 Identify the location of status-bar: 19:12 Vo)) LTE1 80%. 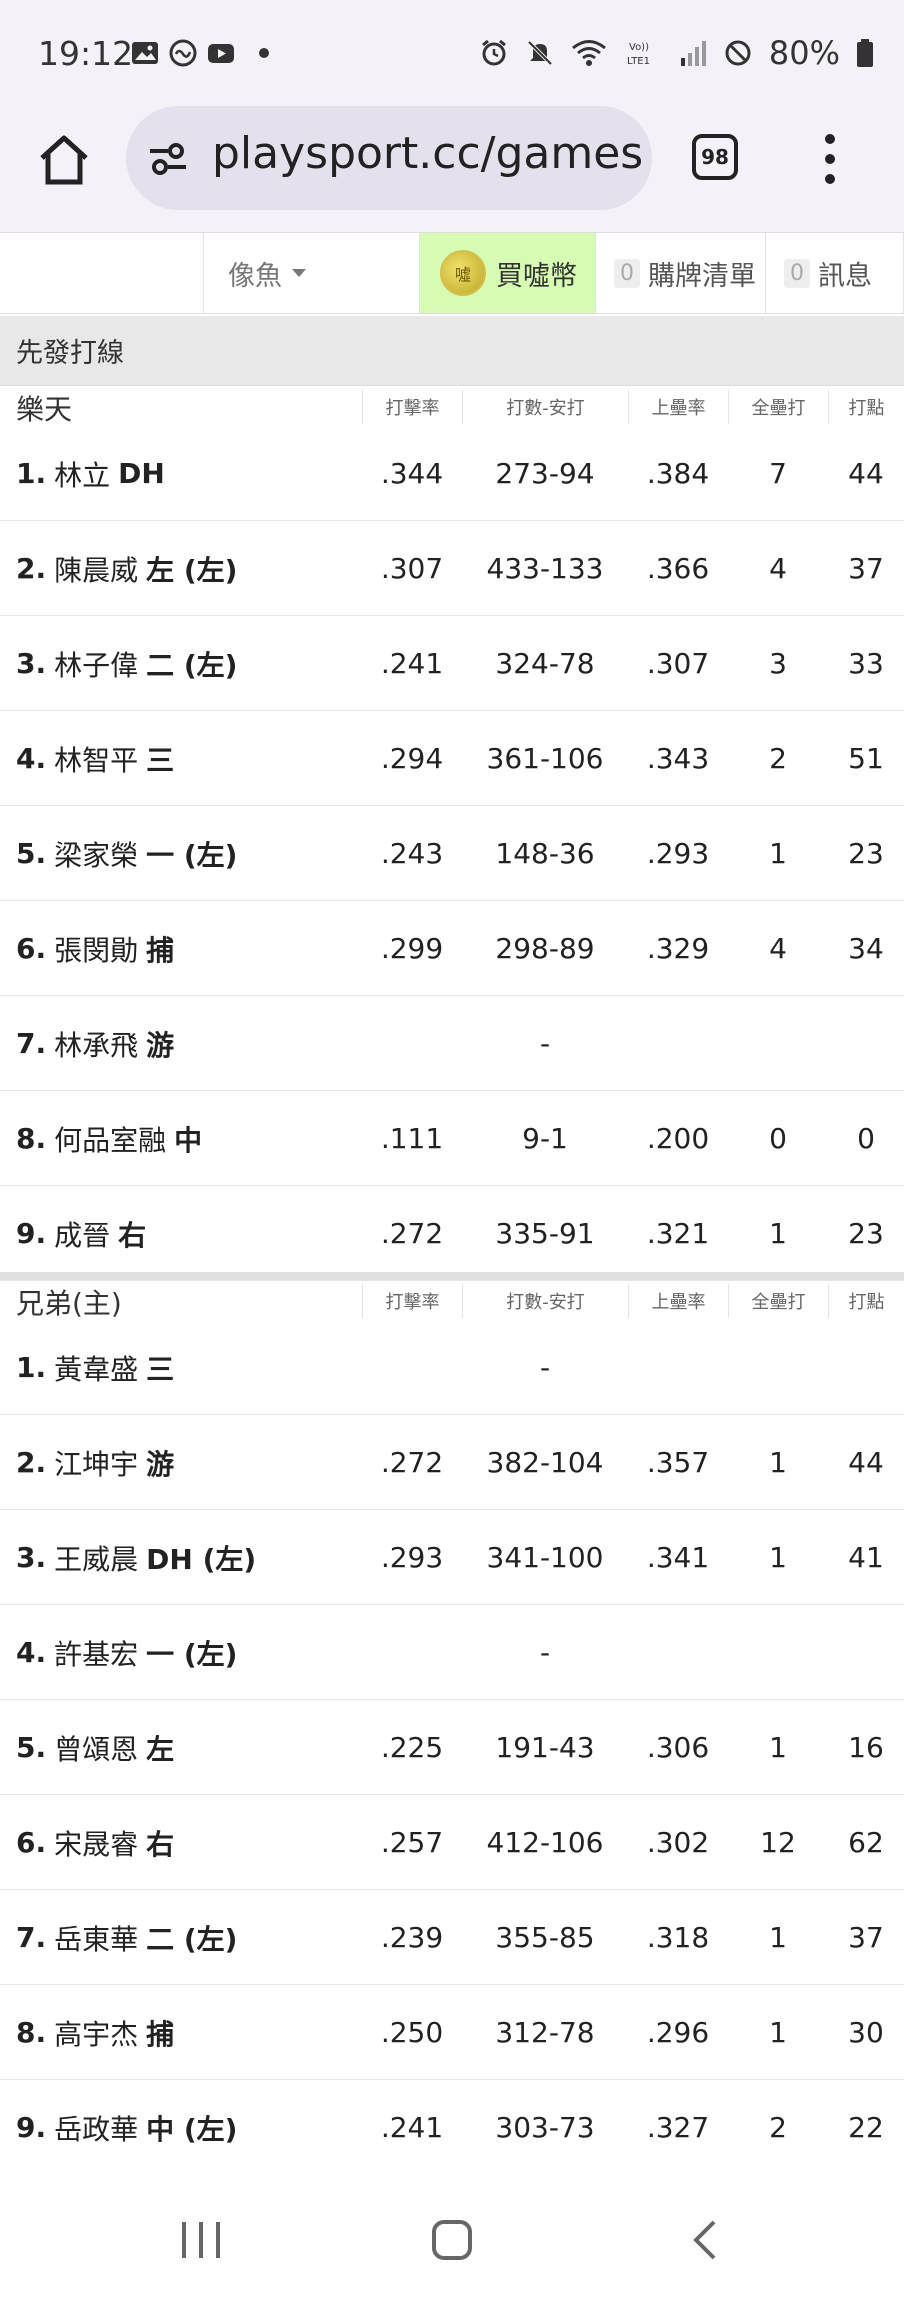
(452, 50).